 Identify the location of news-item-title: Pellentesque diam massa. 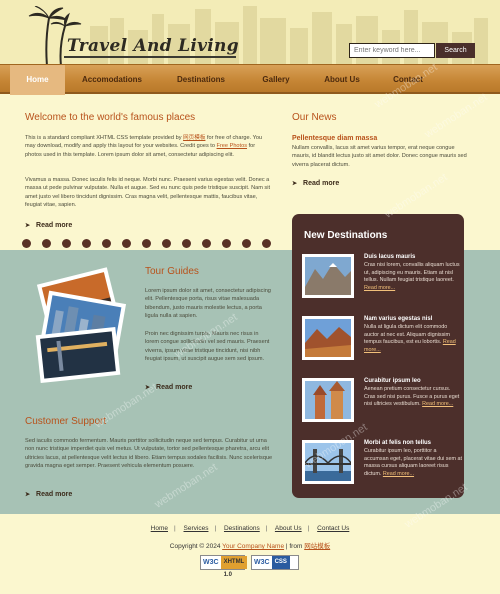
(334, 138).